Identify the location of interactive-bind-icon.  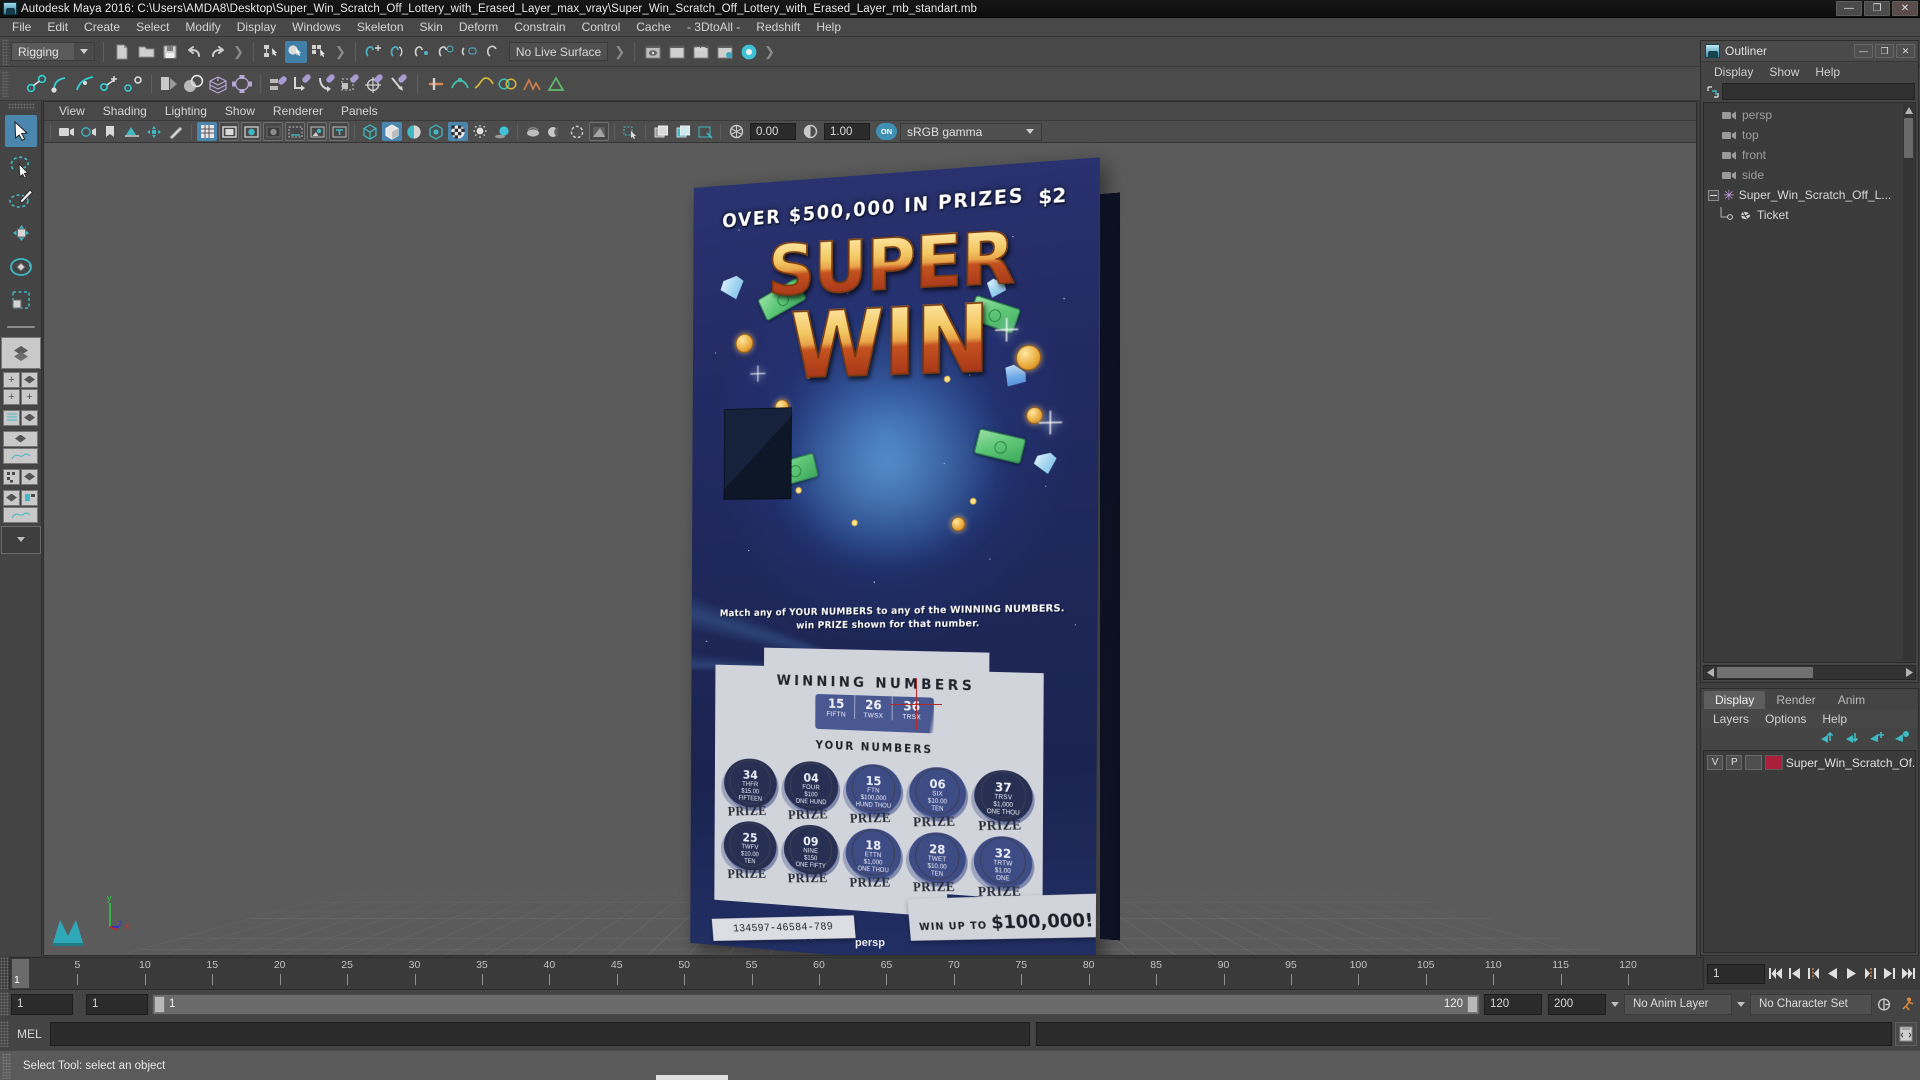
(194, 84).